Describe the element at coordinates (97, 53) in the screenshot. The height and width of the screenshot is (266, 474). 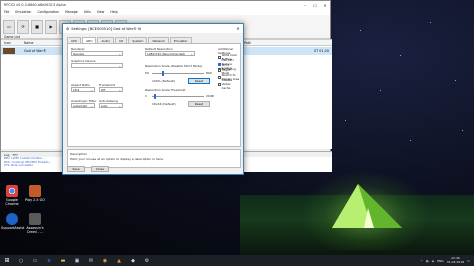
I see `renderer-select: OpenGL ⌄` at that location.